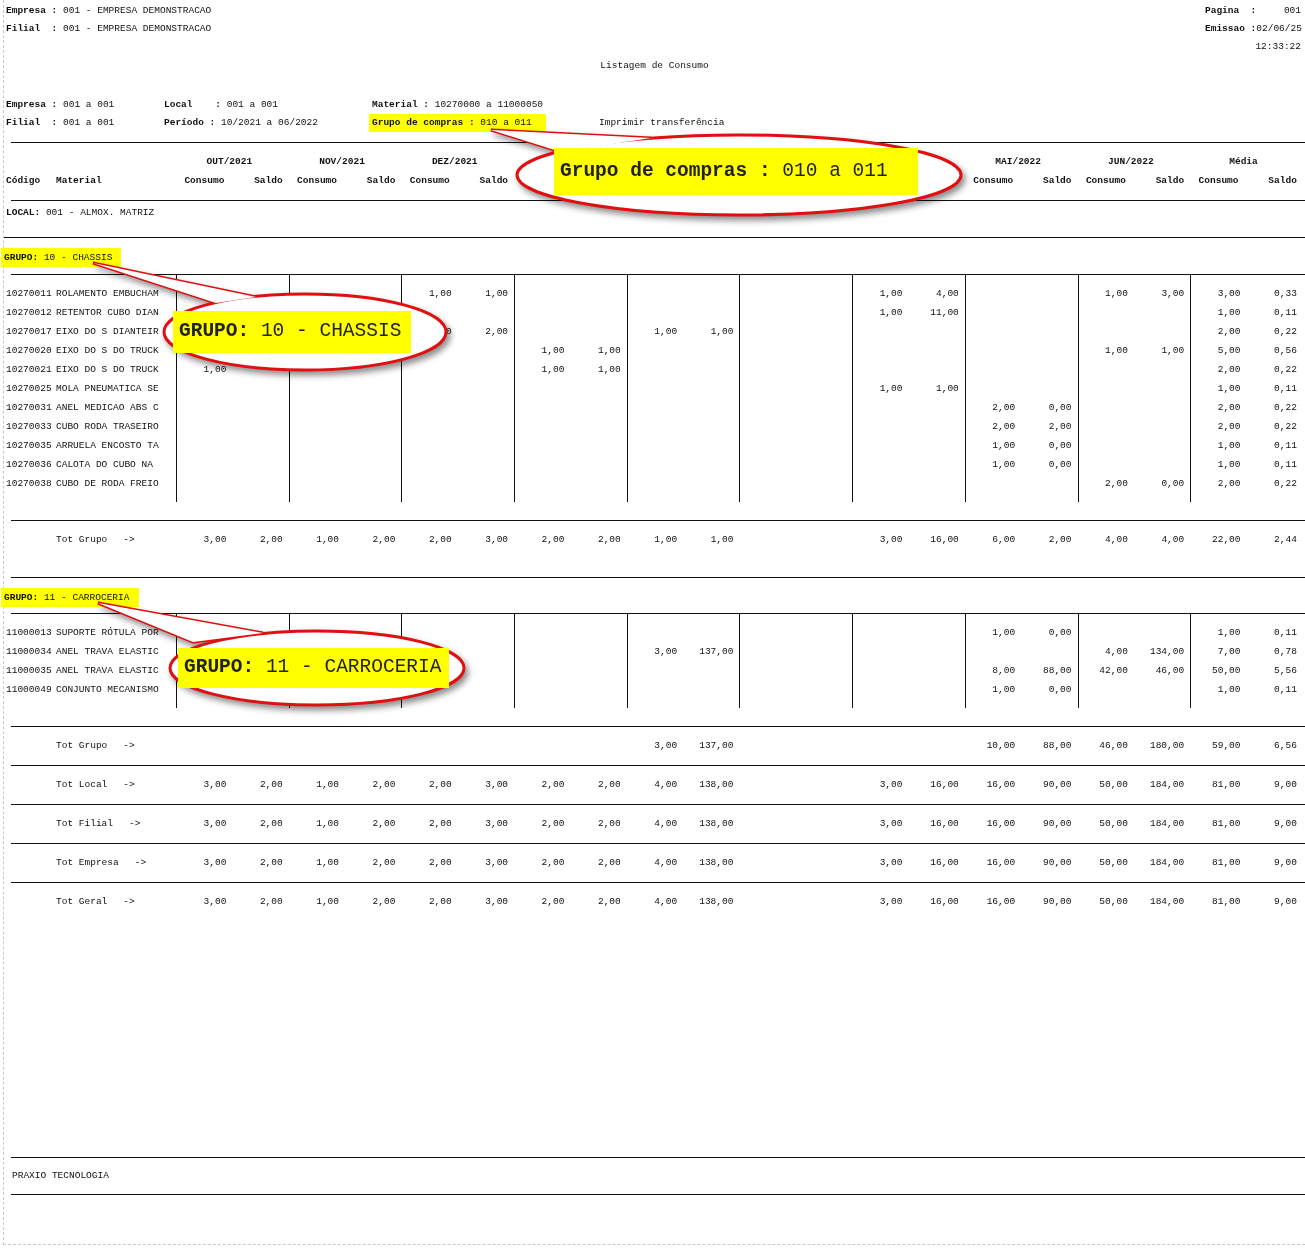  What do you see at coordinates (716, 651) in the screenshot?
I see `table-cell: 137,00` at bounding box center [716, 651].